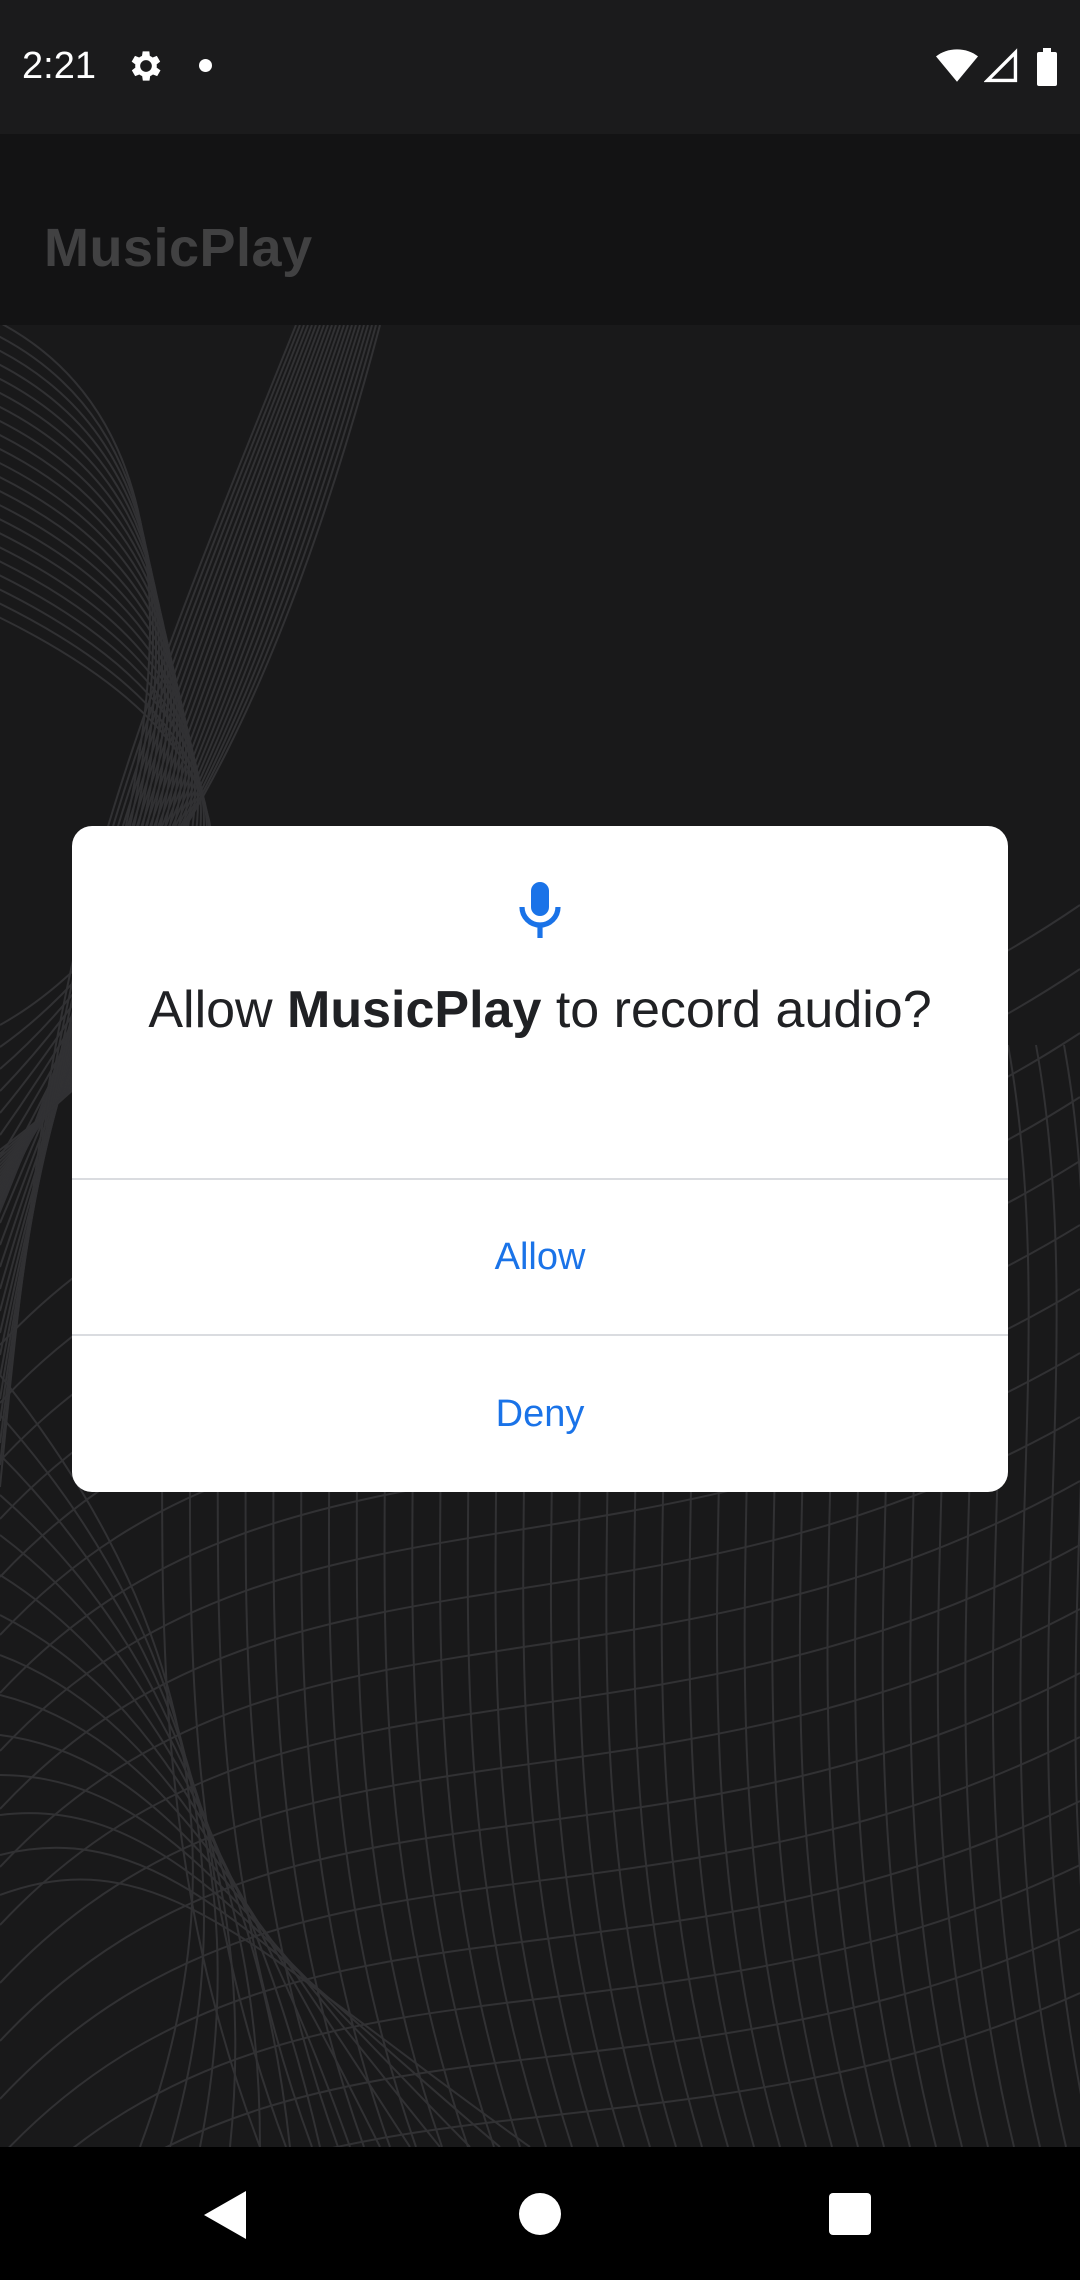  What do you see at coordinates (540, 1257) in the screenshot?
I see `allow-button: Allow` at bounding box center [540, 1257].